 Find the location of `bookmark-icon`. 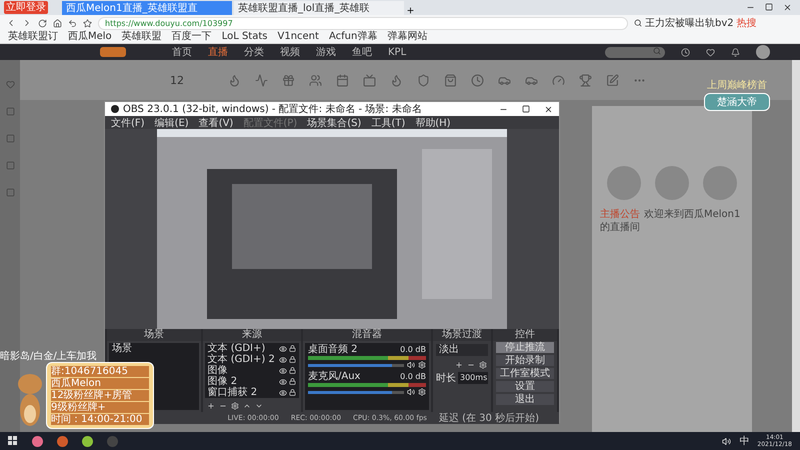

bookmark-icon is located at coordinates (87, 23).